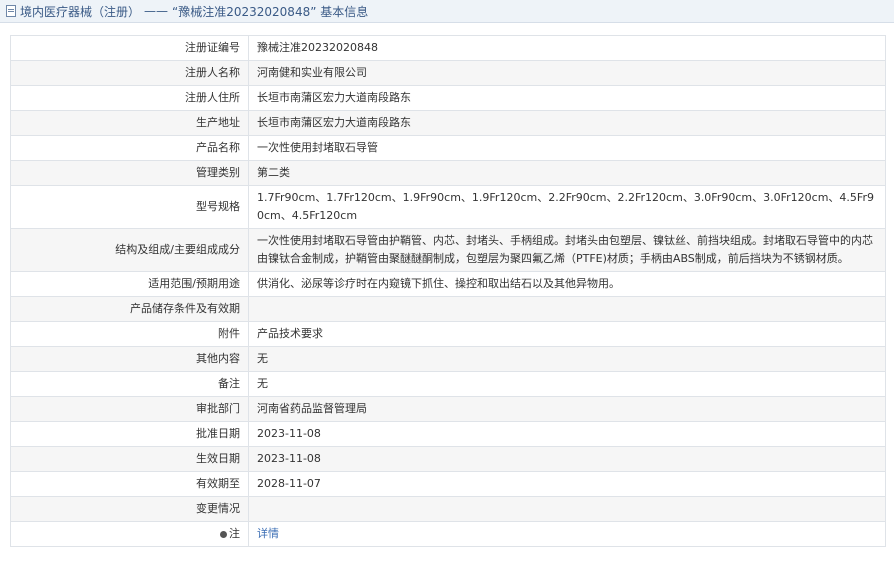 This screenshot has height=561, width=894. I want to click on row-label: 批准日期, so click(129, 434).